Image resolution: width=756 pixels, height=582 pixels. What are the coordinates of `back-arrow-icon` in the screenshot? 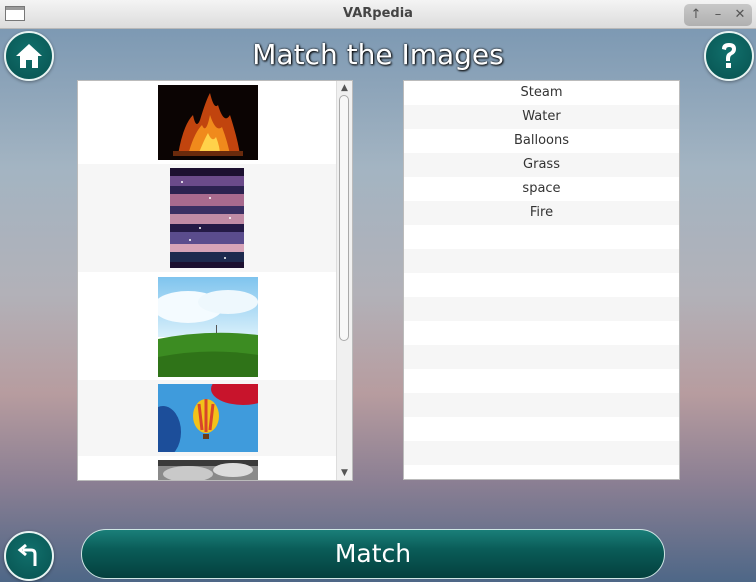 It's located at (27, 554).